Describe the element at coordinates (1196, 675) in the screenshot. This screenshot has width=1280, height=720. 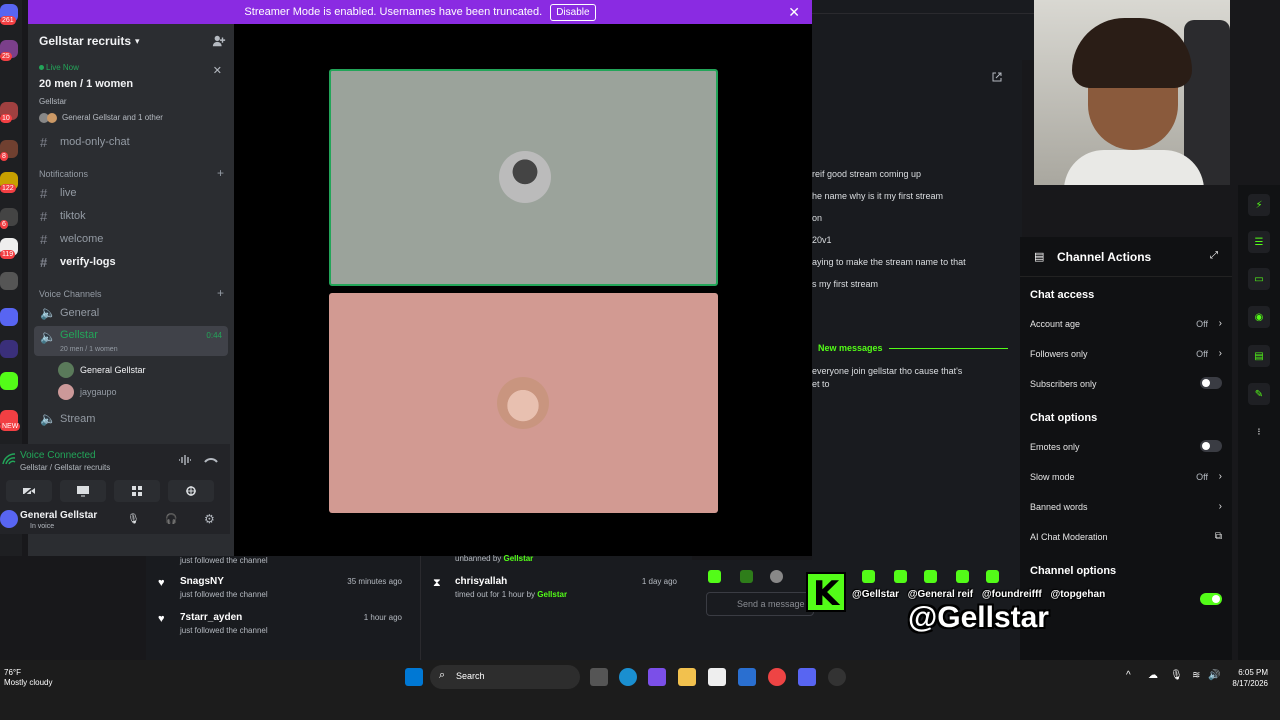
I see `wifi-icon: ≋` at that location.